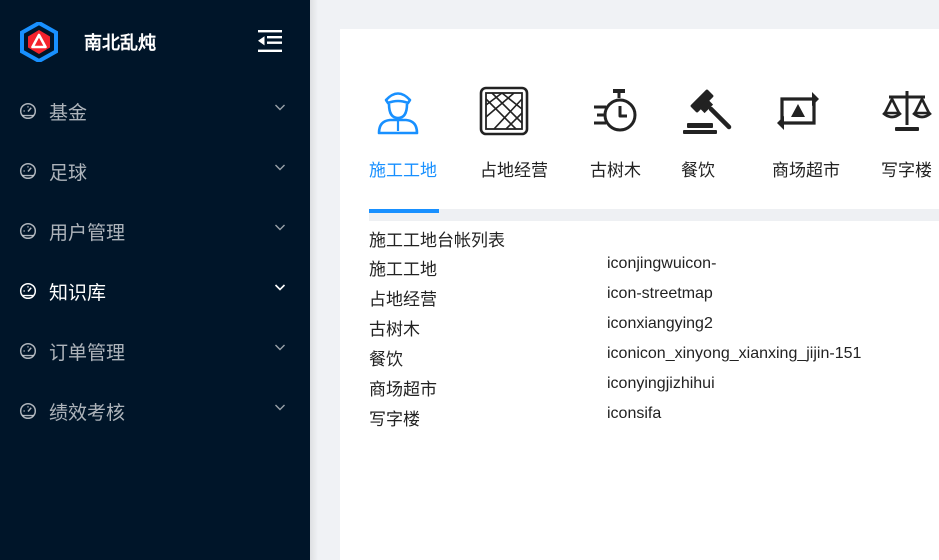 The width and height of the screenshot is (939, 560). Describe the element at coordinates (87, 413) in the screenshot. I see `sidebar-item-label: 绩效考核` at that location.